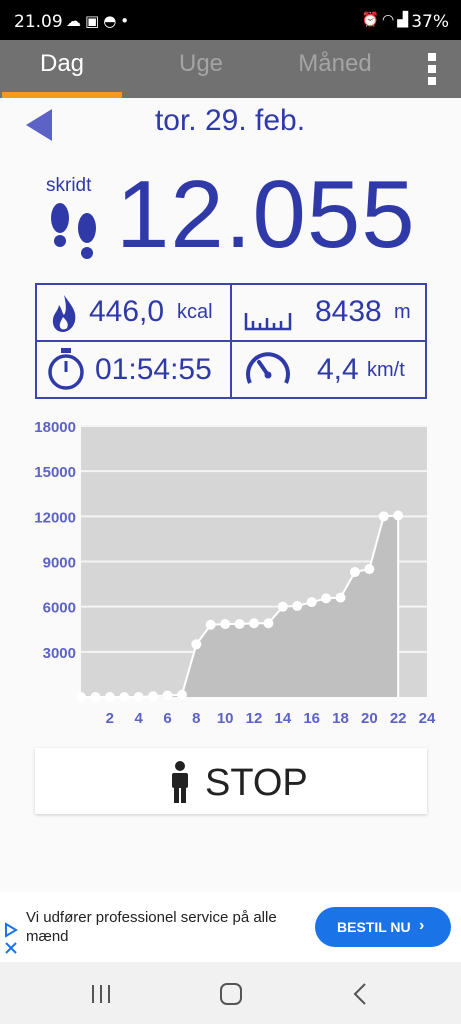 The height and width of the screenshot is (1024, 461). What do you see at coordinates (338, 369) in the screenshot?
I see `speed-value: 4,4` at bounding box center [338, 369].